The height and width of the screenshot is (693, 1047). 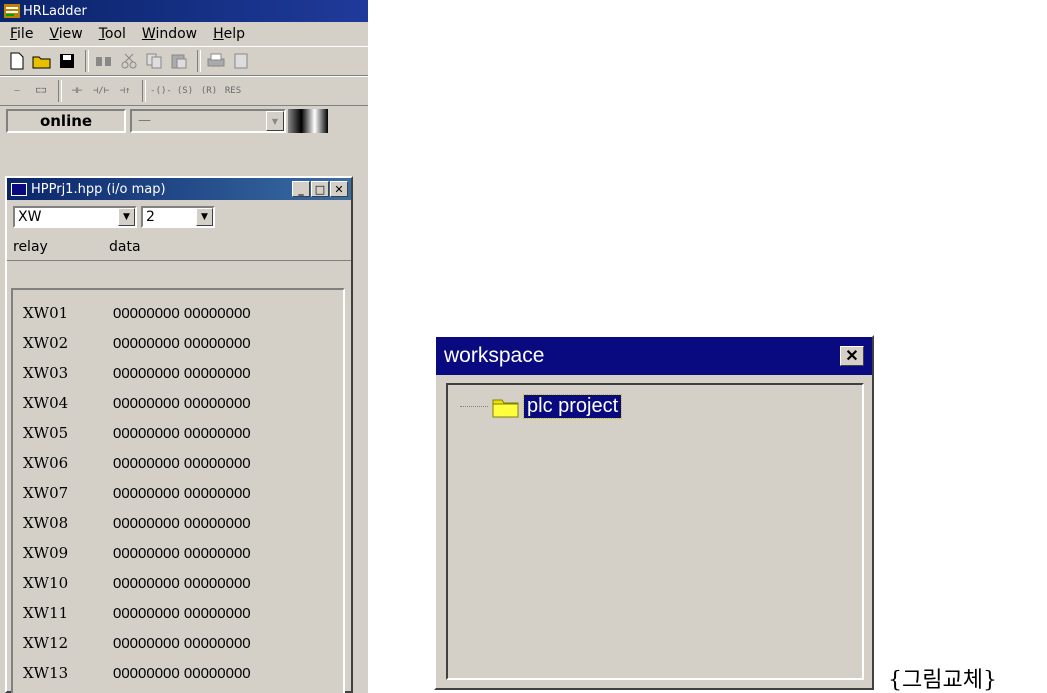 I want to click on data-header: data, so click(x=125, y=247).